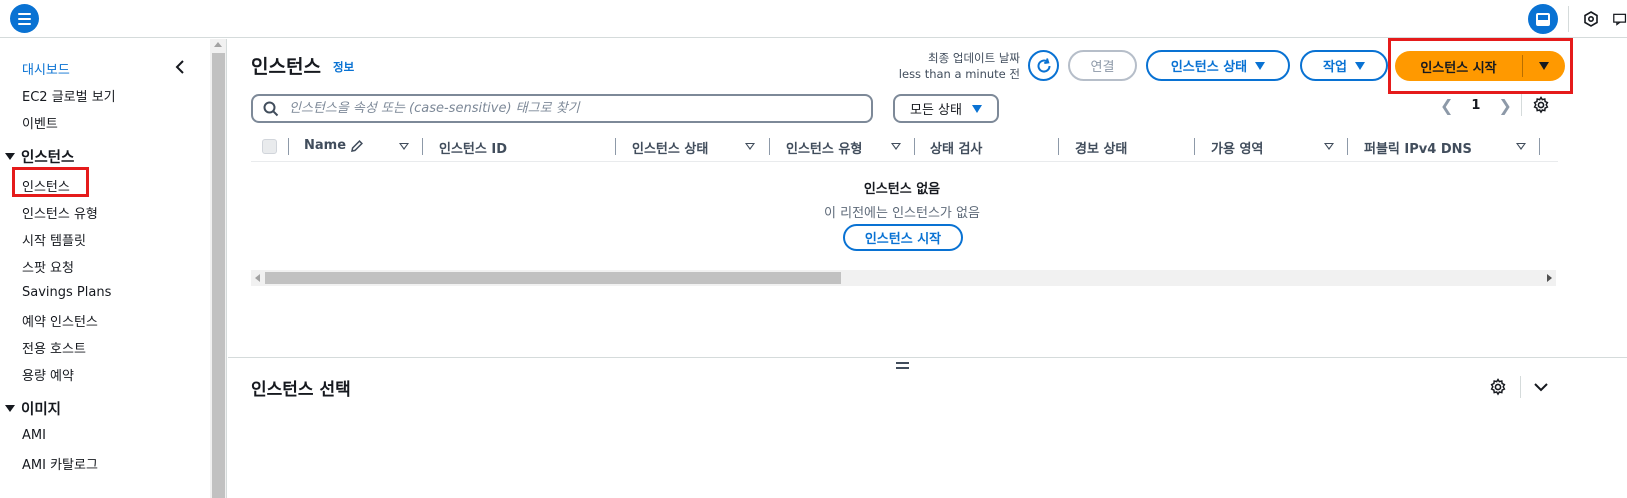 Image resolution: width=1627 pixels, height=498 pixels. I want to click on sidebar-section-title: 인스턴스, so click(48, 158).